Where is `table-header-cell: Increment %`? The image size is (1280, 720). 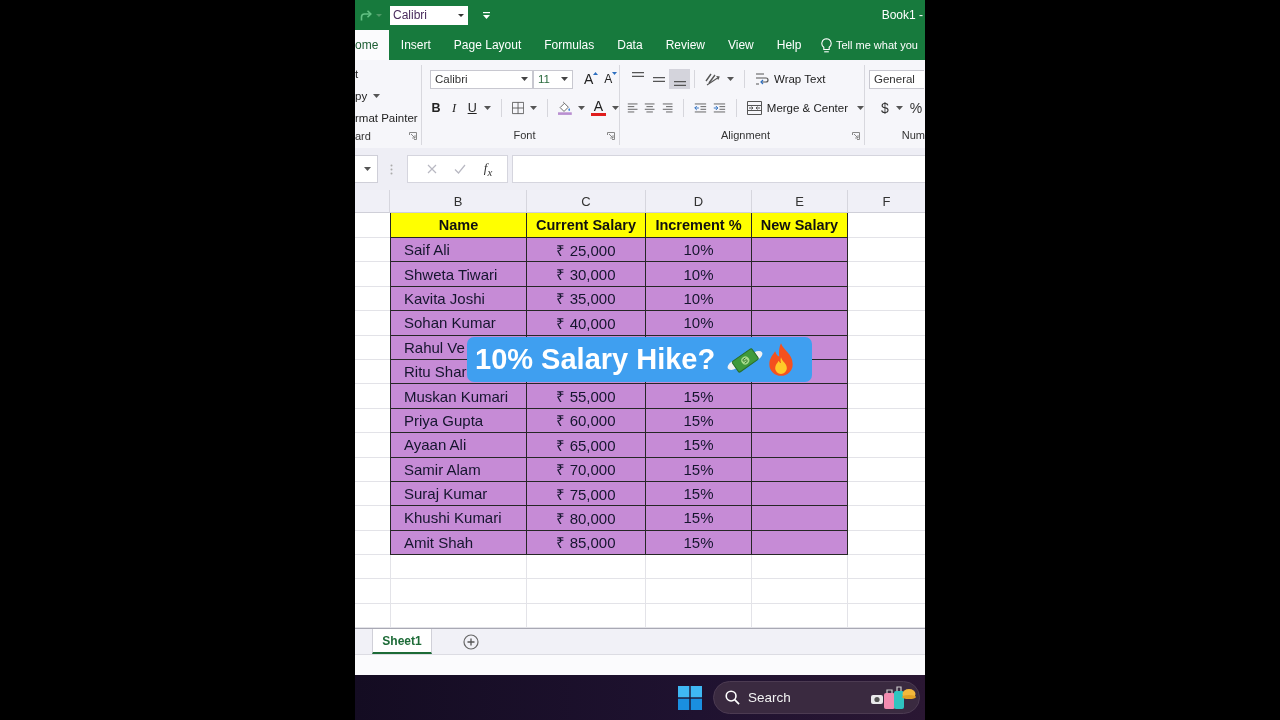 table-header-cell: Increment % is located at coordinates (699, 225).